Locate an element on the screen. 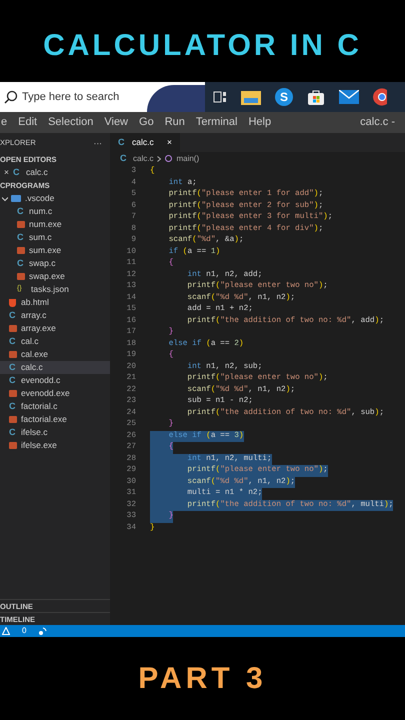 This screenshot has width=405, height=720. shopping-bag-icon is located at coordinates (316, 97).